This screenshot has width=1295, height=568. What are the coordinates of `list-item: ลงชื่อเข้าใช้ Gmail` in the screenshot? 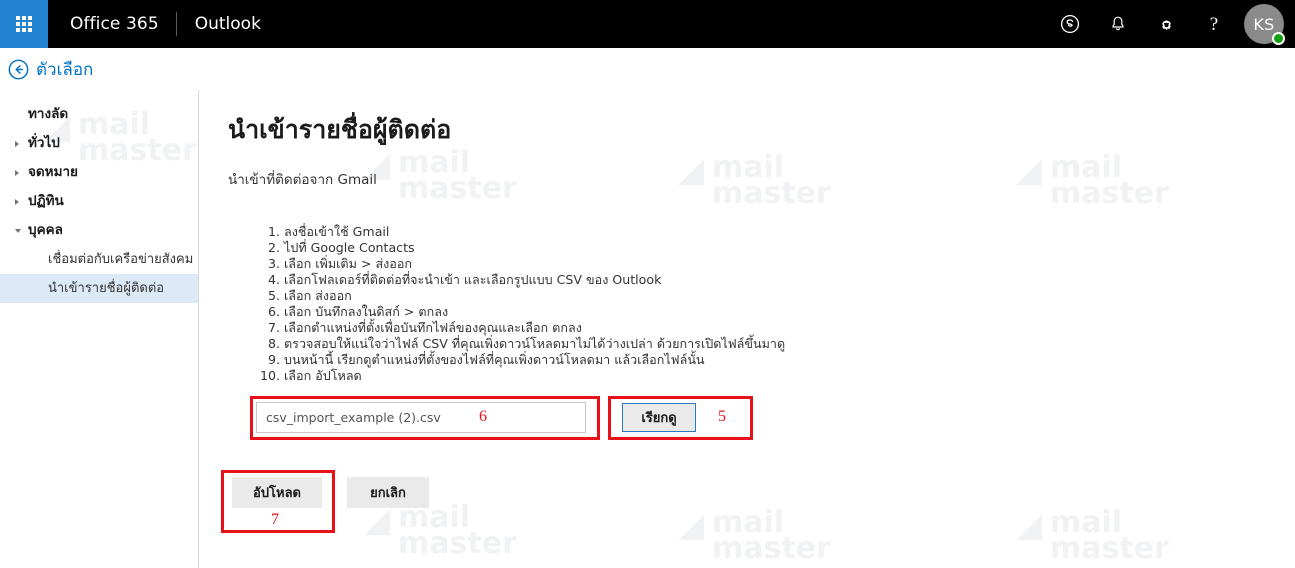 It's located at (534, 232).